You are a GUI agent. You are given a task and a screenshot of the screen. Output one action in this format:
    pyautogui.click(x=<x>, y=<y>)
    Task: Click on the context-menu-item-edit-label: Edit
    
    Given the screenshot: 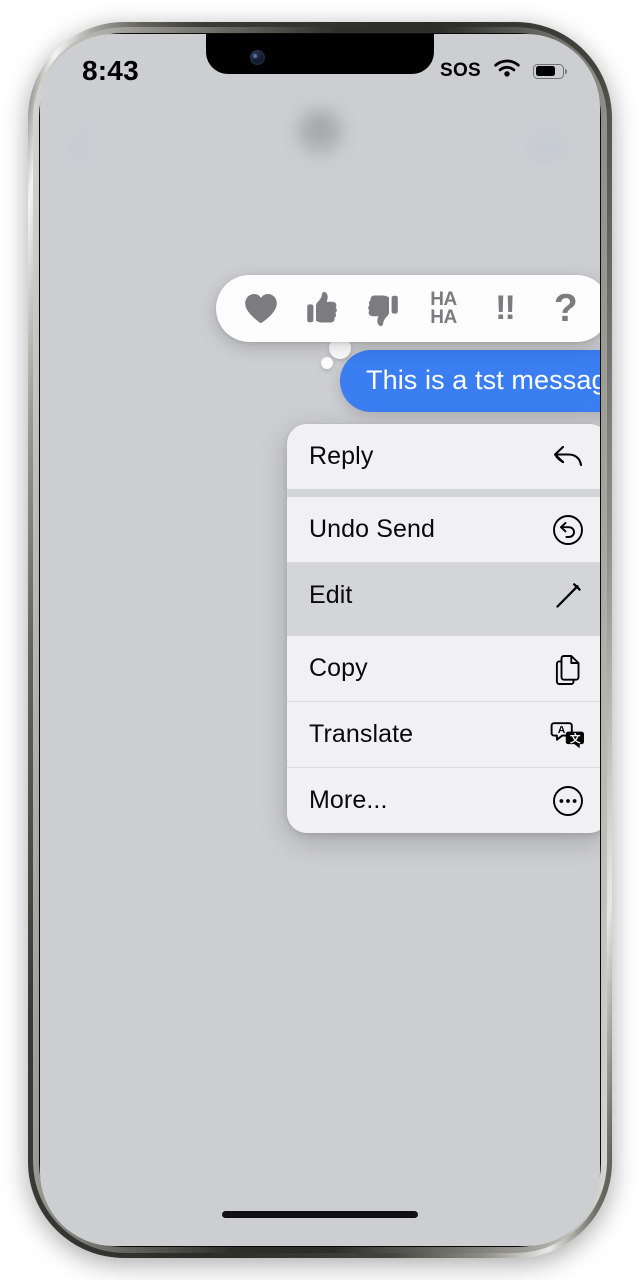 What is the action you would take?
    pyautogui.click(x=331, y=595)
    